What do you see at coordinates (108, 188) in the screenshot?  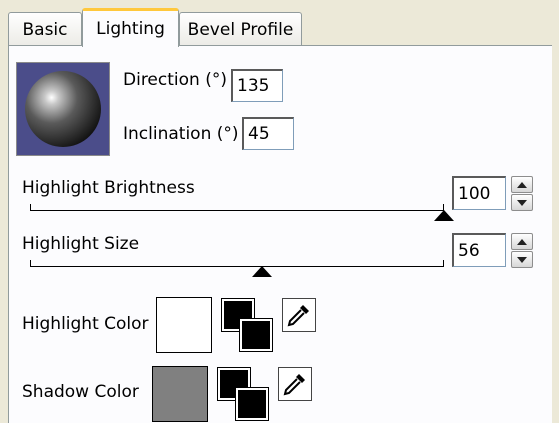 I see `highlight-brightness-label: Highlight Brightness` at bounding box center [108, 188].